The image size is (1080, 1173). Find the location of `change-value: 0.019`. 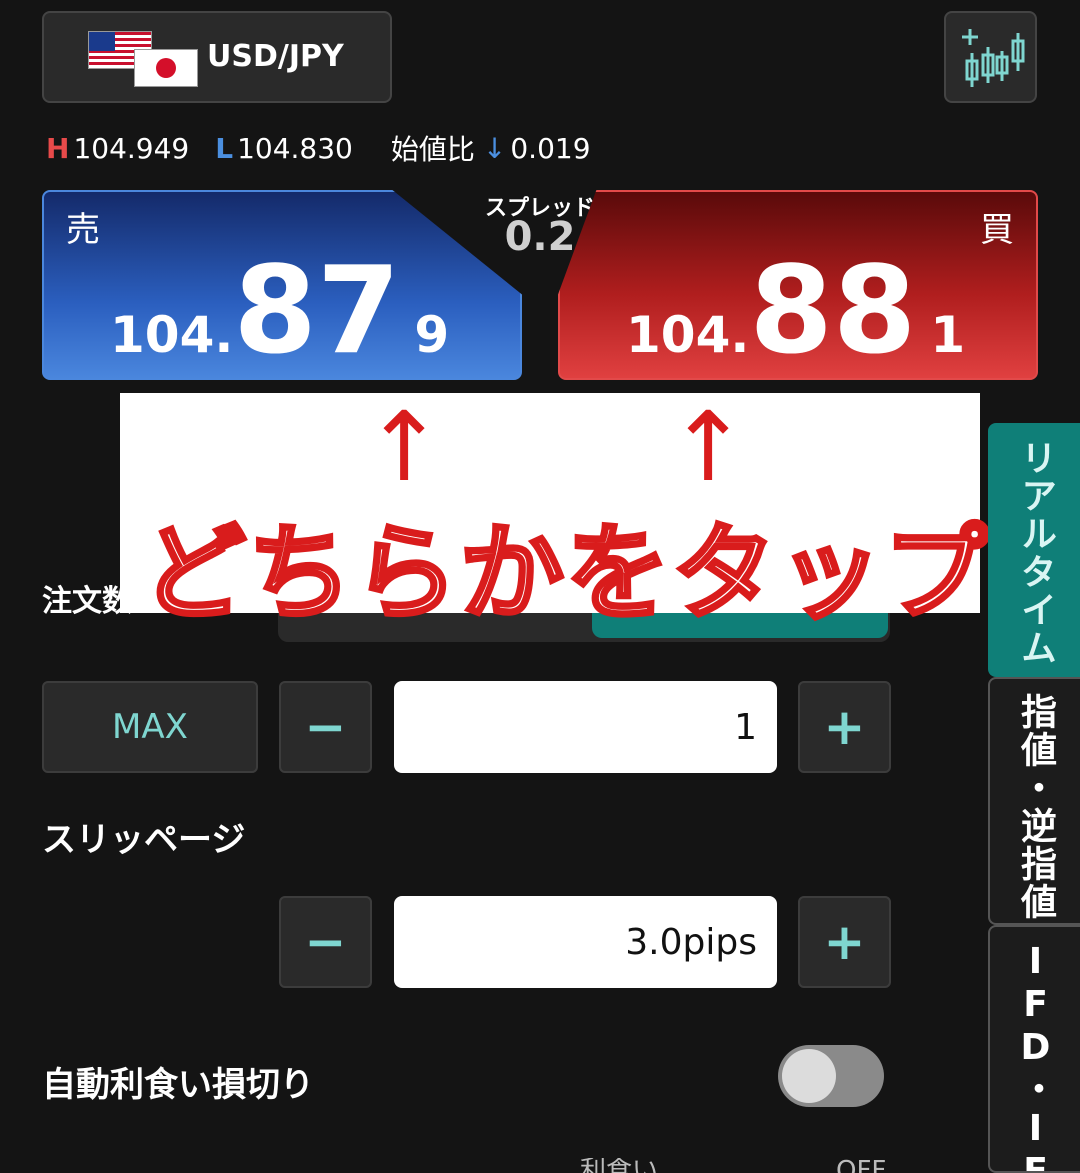

change-value: 0.019 is located at coordinates (550, 148).